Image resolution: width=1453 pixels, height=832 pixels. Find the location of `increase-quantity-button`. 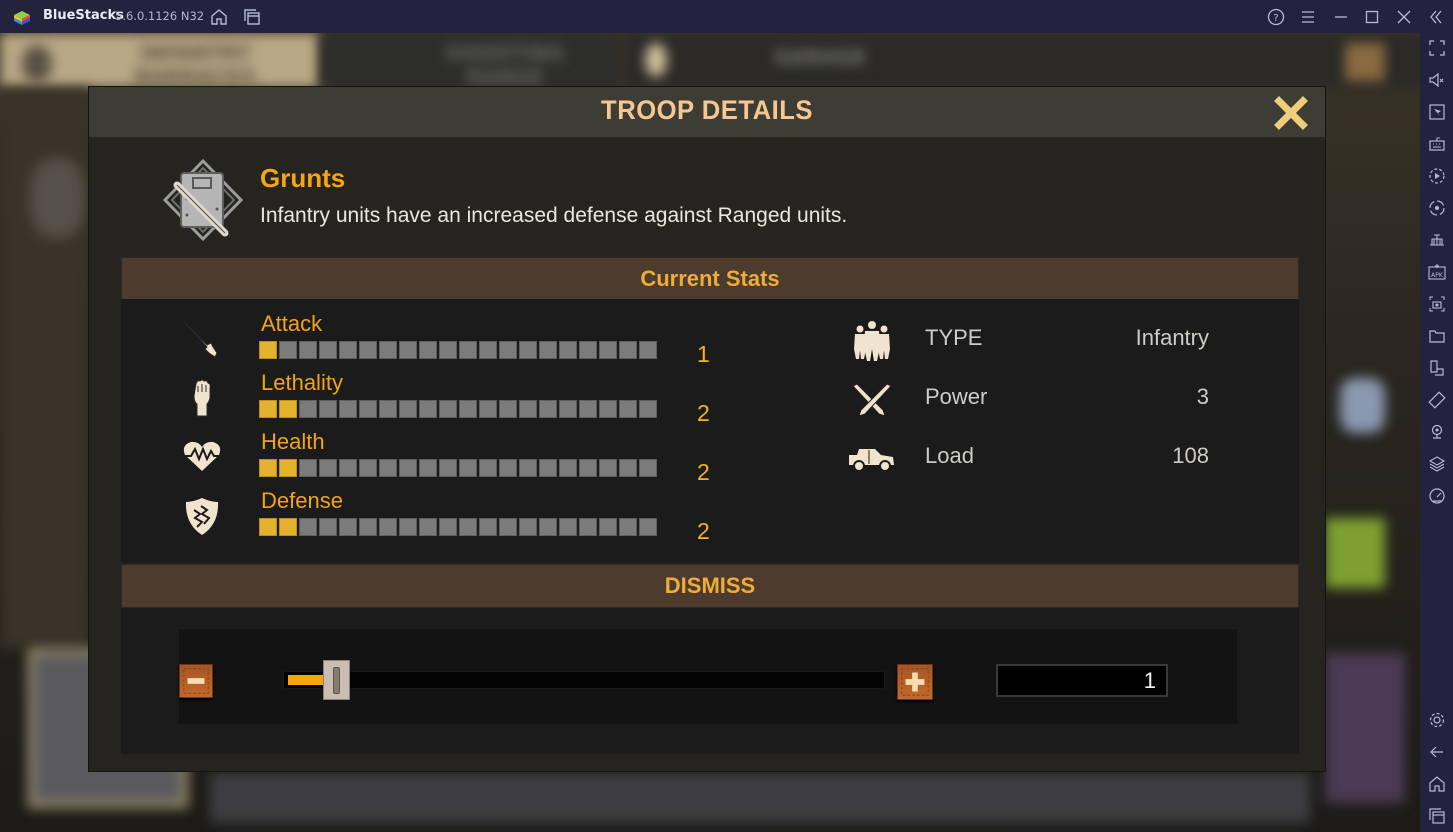

increase-quantity-button is located at coordinates (915, 682).